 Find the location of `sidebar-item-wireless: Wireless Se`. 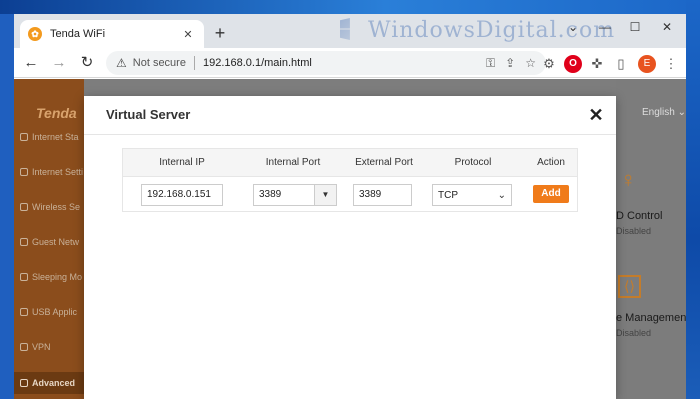

sidebar-item-wireless: Wireless Se is located at coordinates (50, 207).